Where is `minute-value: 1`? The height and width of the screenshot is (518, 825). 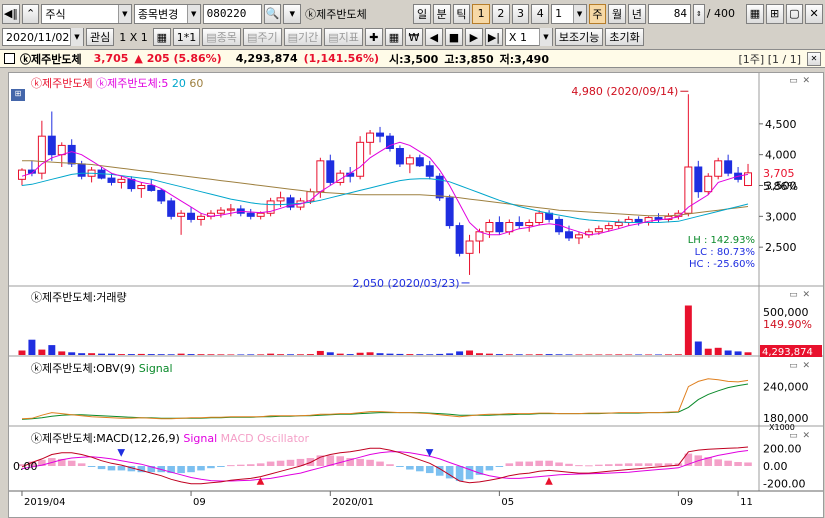 minute-value: 1 is located at coordinates (559, 13).